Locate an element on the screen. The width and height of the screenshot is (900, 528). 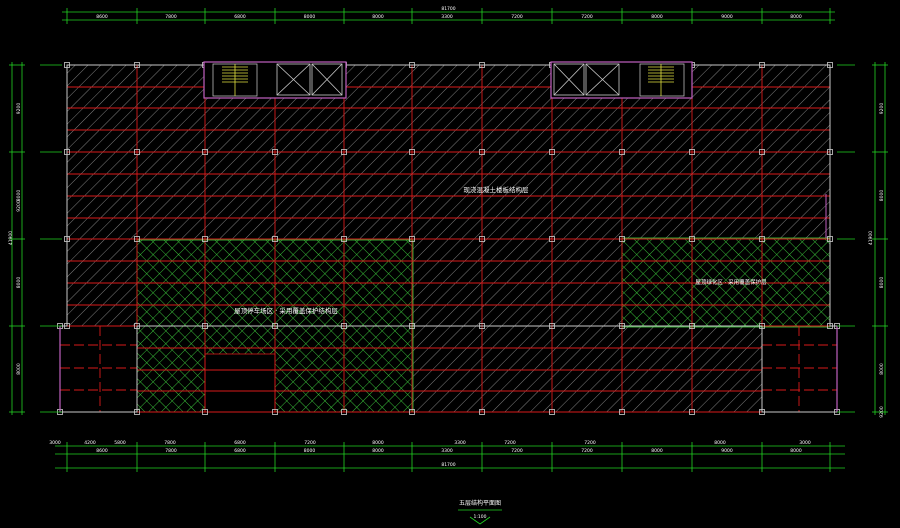
dim-total-bottom: 81700 is located at coordinates (448, 465).